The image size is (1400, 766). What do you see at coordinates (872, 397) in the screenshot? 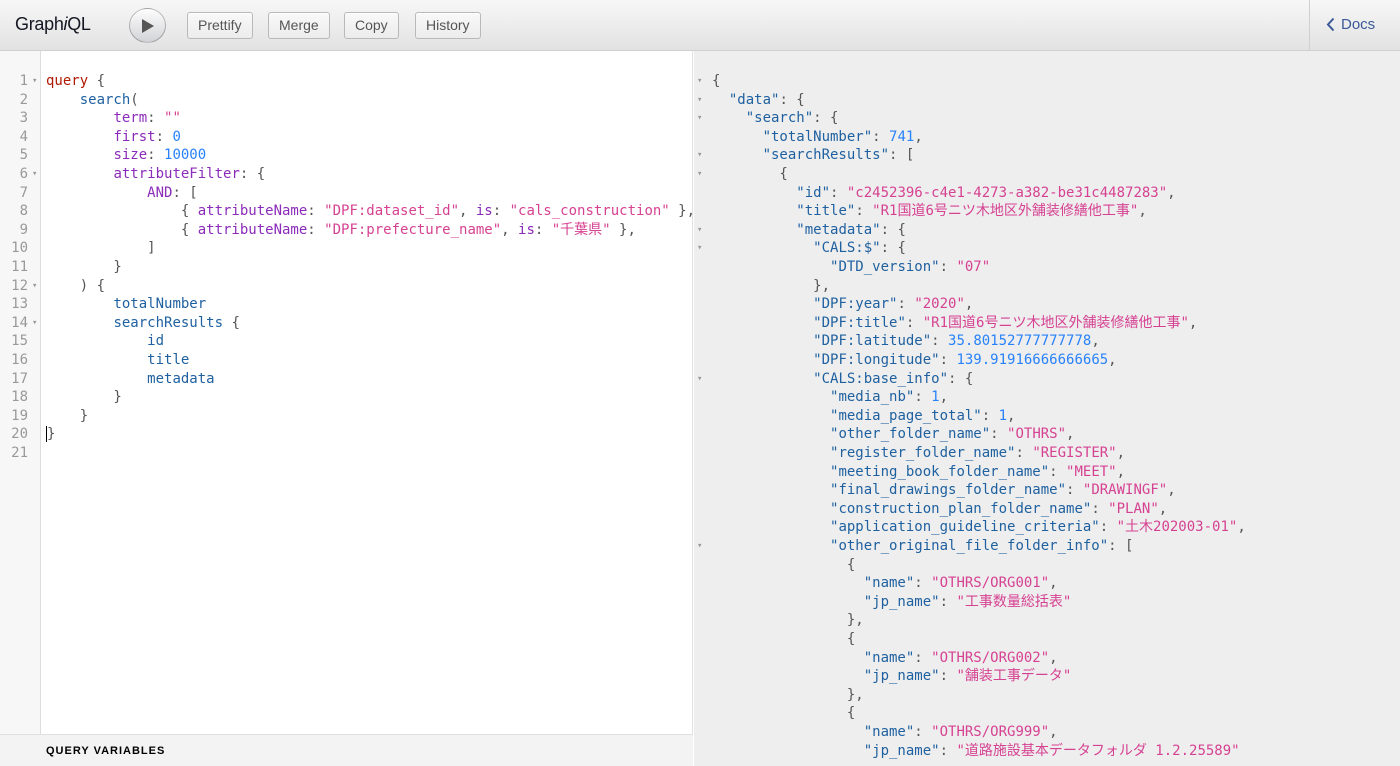
I see `code-token: "media_nb"` at bounding box center [872, 397].